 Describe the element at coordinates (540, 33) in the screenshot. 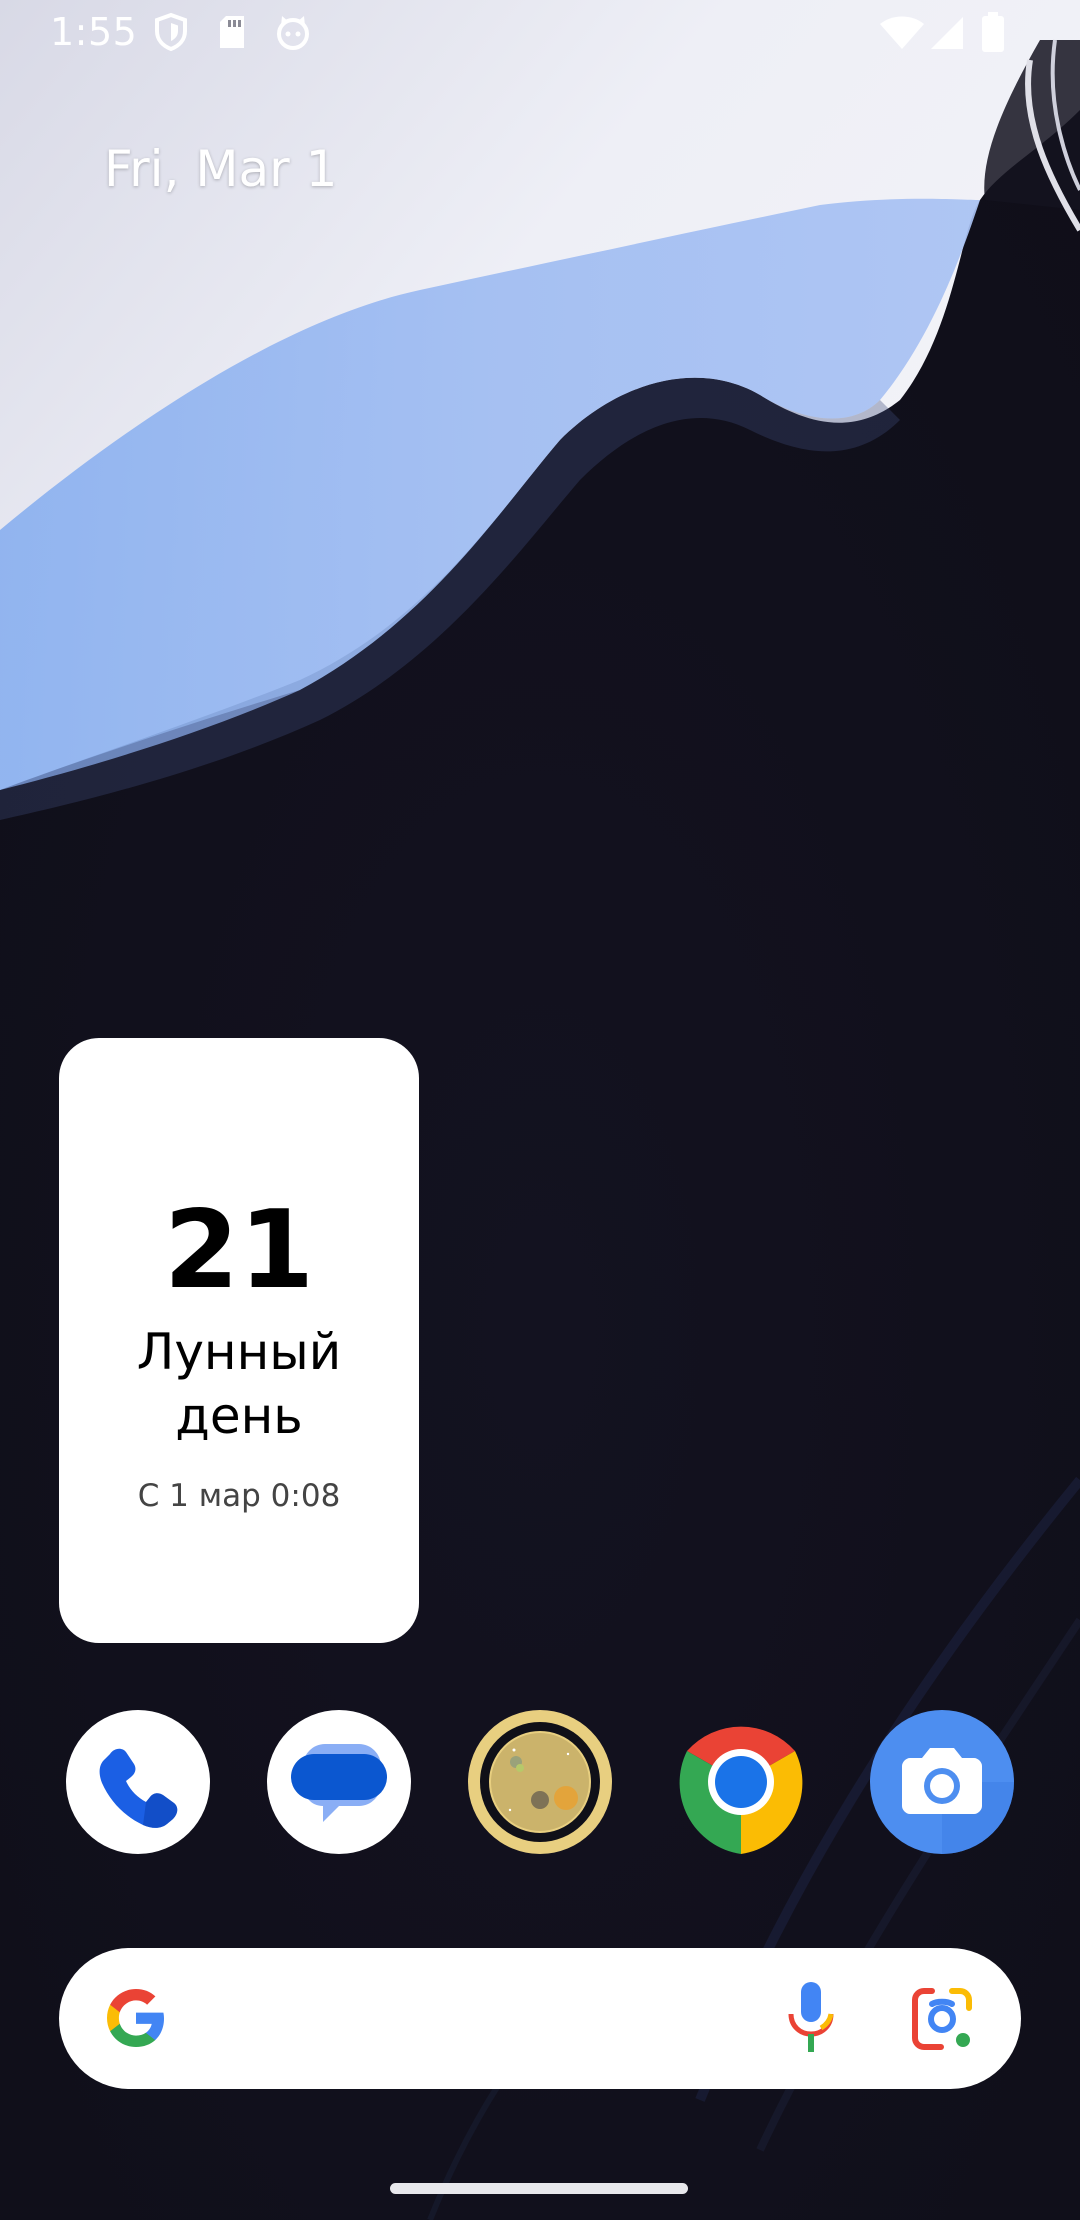

I see `status-bar: 1:55` at that location.